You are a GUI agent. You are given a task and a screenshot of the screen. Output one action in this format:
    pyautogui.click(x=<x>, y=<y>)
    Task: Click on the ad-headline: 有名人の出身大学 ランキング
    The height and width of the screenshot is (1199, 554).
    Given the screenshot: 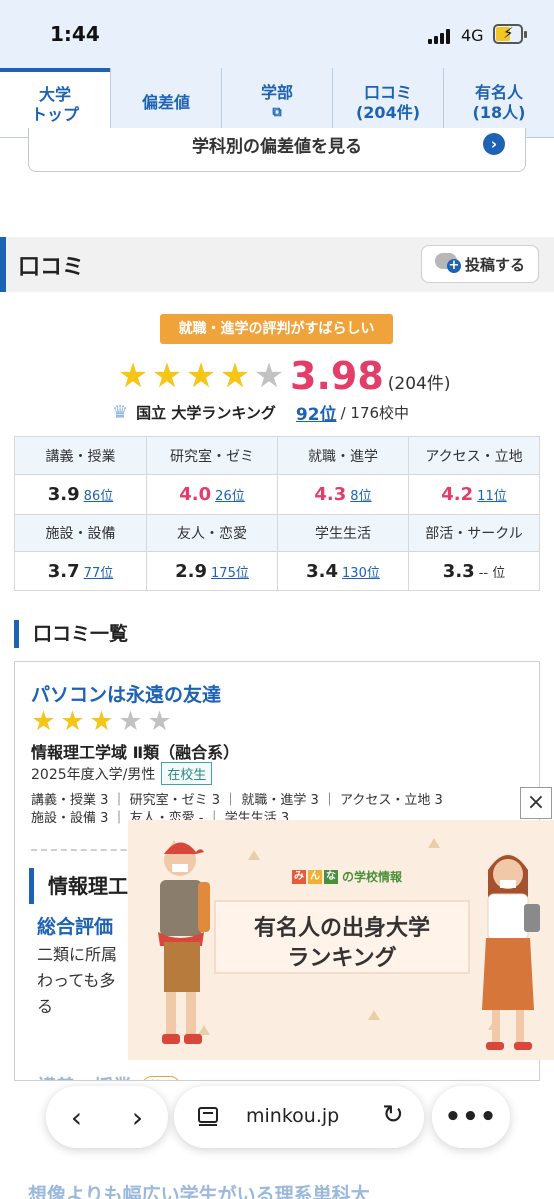 What is the action you would take?
    pyautogui.click(x=342, y=937)
    